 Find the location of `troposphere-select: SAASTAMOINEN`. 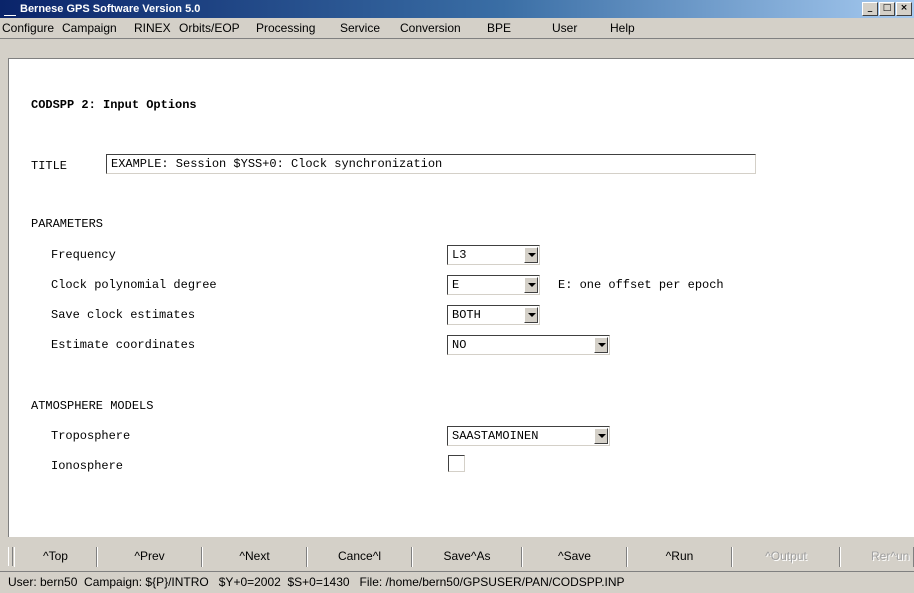

troposphere-select: SAASTAMOINEN is located at coordinates (528, 436).